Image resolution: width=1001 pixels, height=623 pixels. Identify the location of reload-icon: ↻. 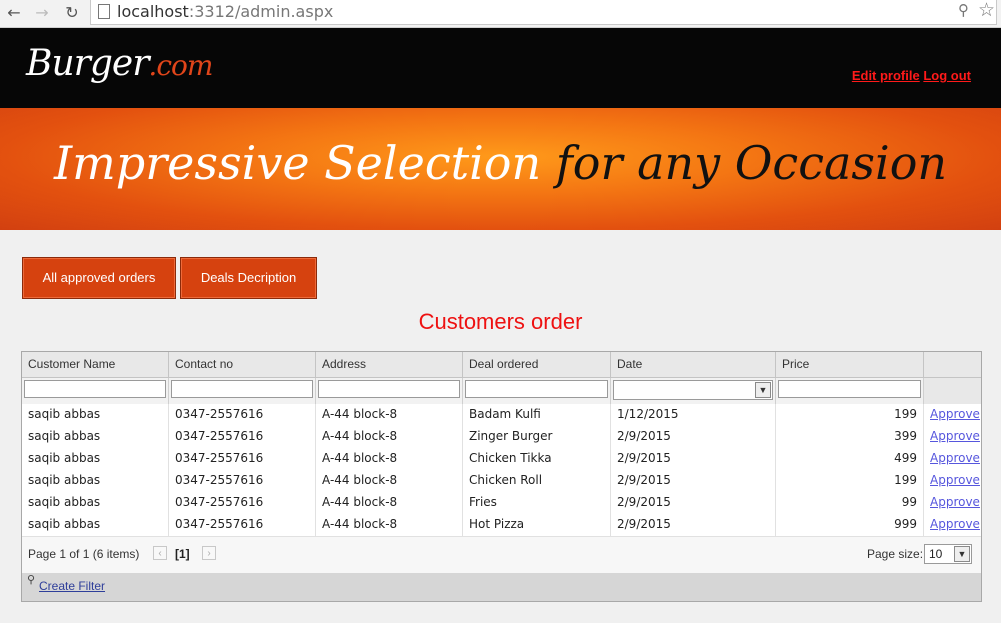
(72, 13).